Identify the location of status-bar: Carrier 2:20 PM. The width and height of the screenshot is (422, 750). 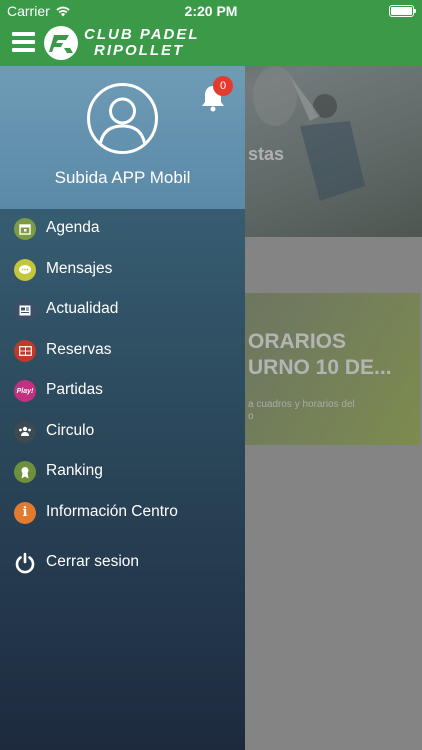
(211, 11).